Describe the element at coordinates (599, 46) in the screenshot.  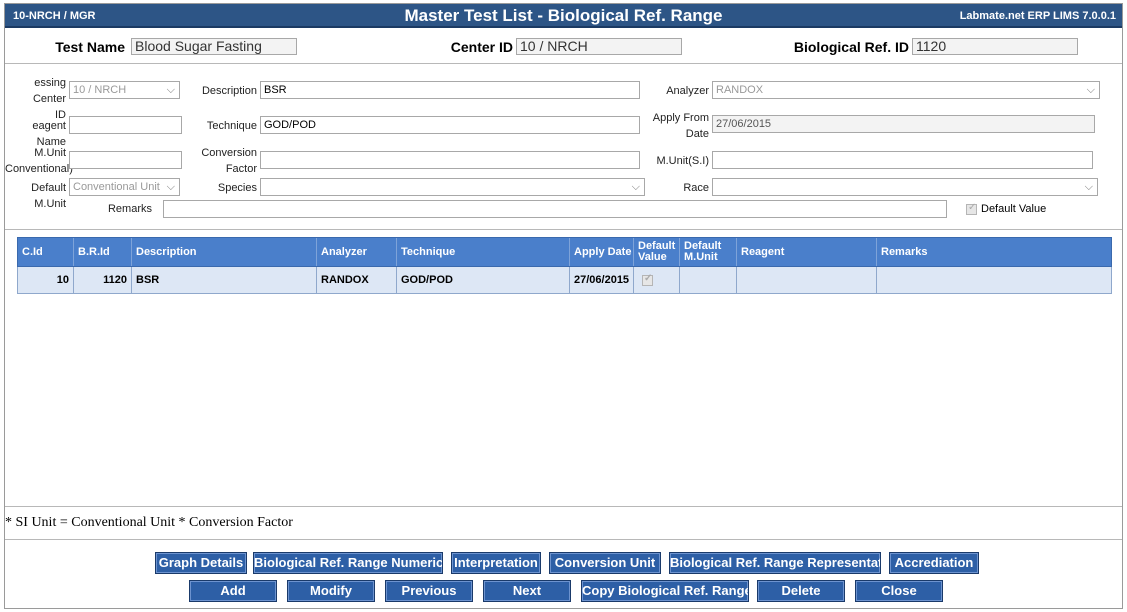
I see `center-id-field: 10 / NRCH` at that location.